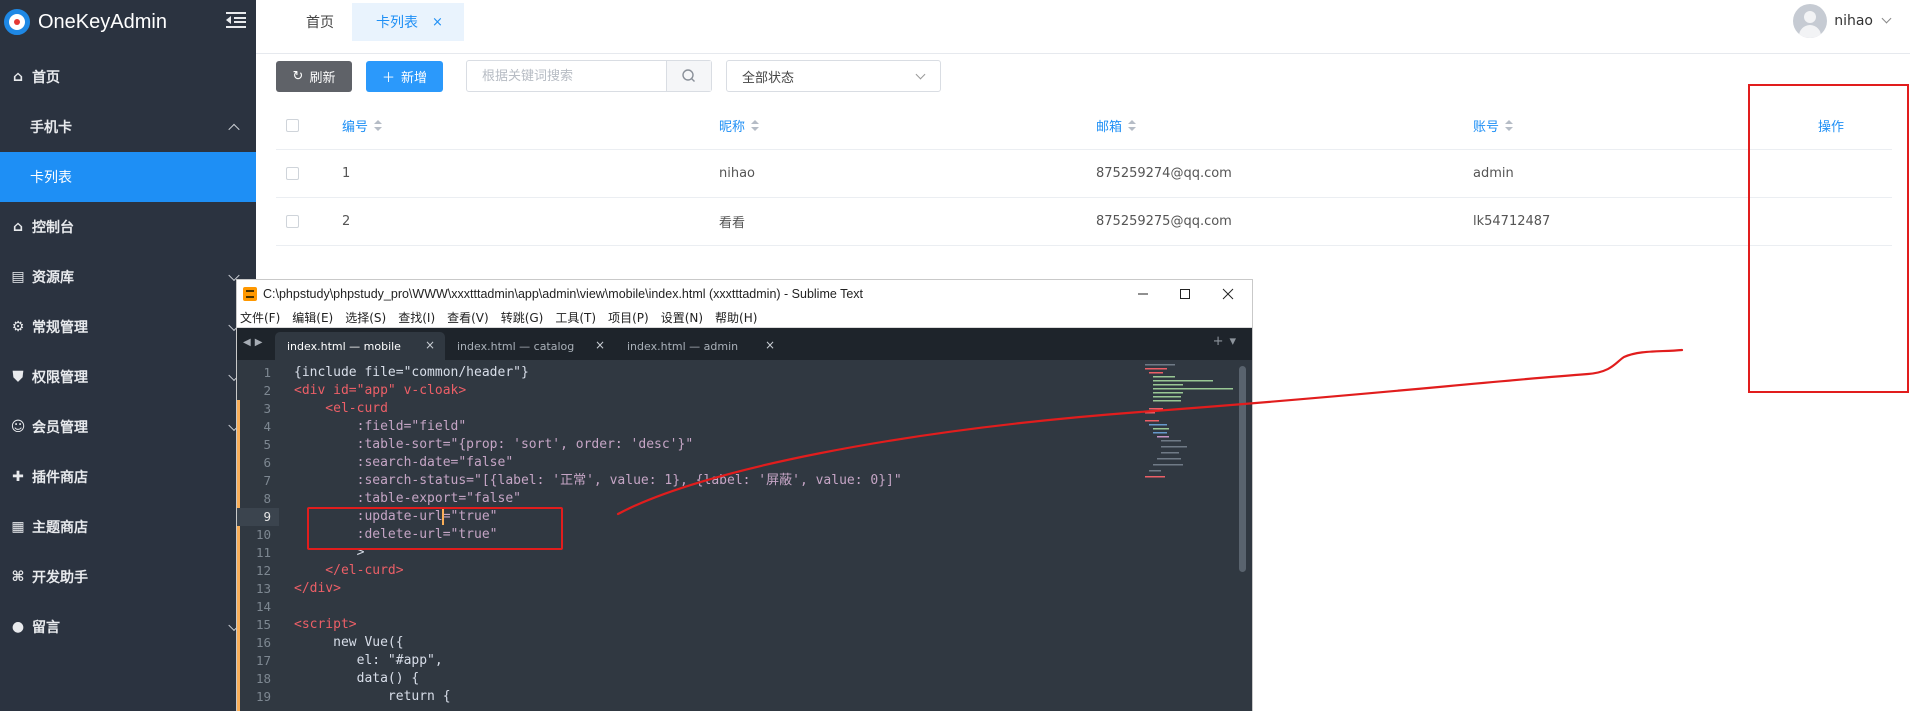 This screenshot has height=711, width=1910. Describe the element at coordinates (1512, 221) in the screenshot. I see `cell-account: lk54712487` at that location.